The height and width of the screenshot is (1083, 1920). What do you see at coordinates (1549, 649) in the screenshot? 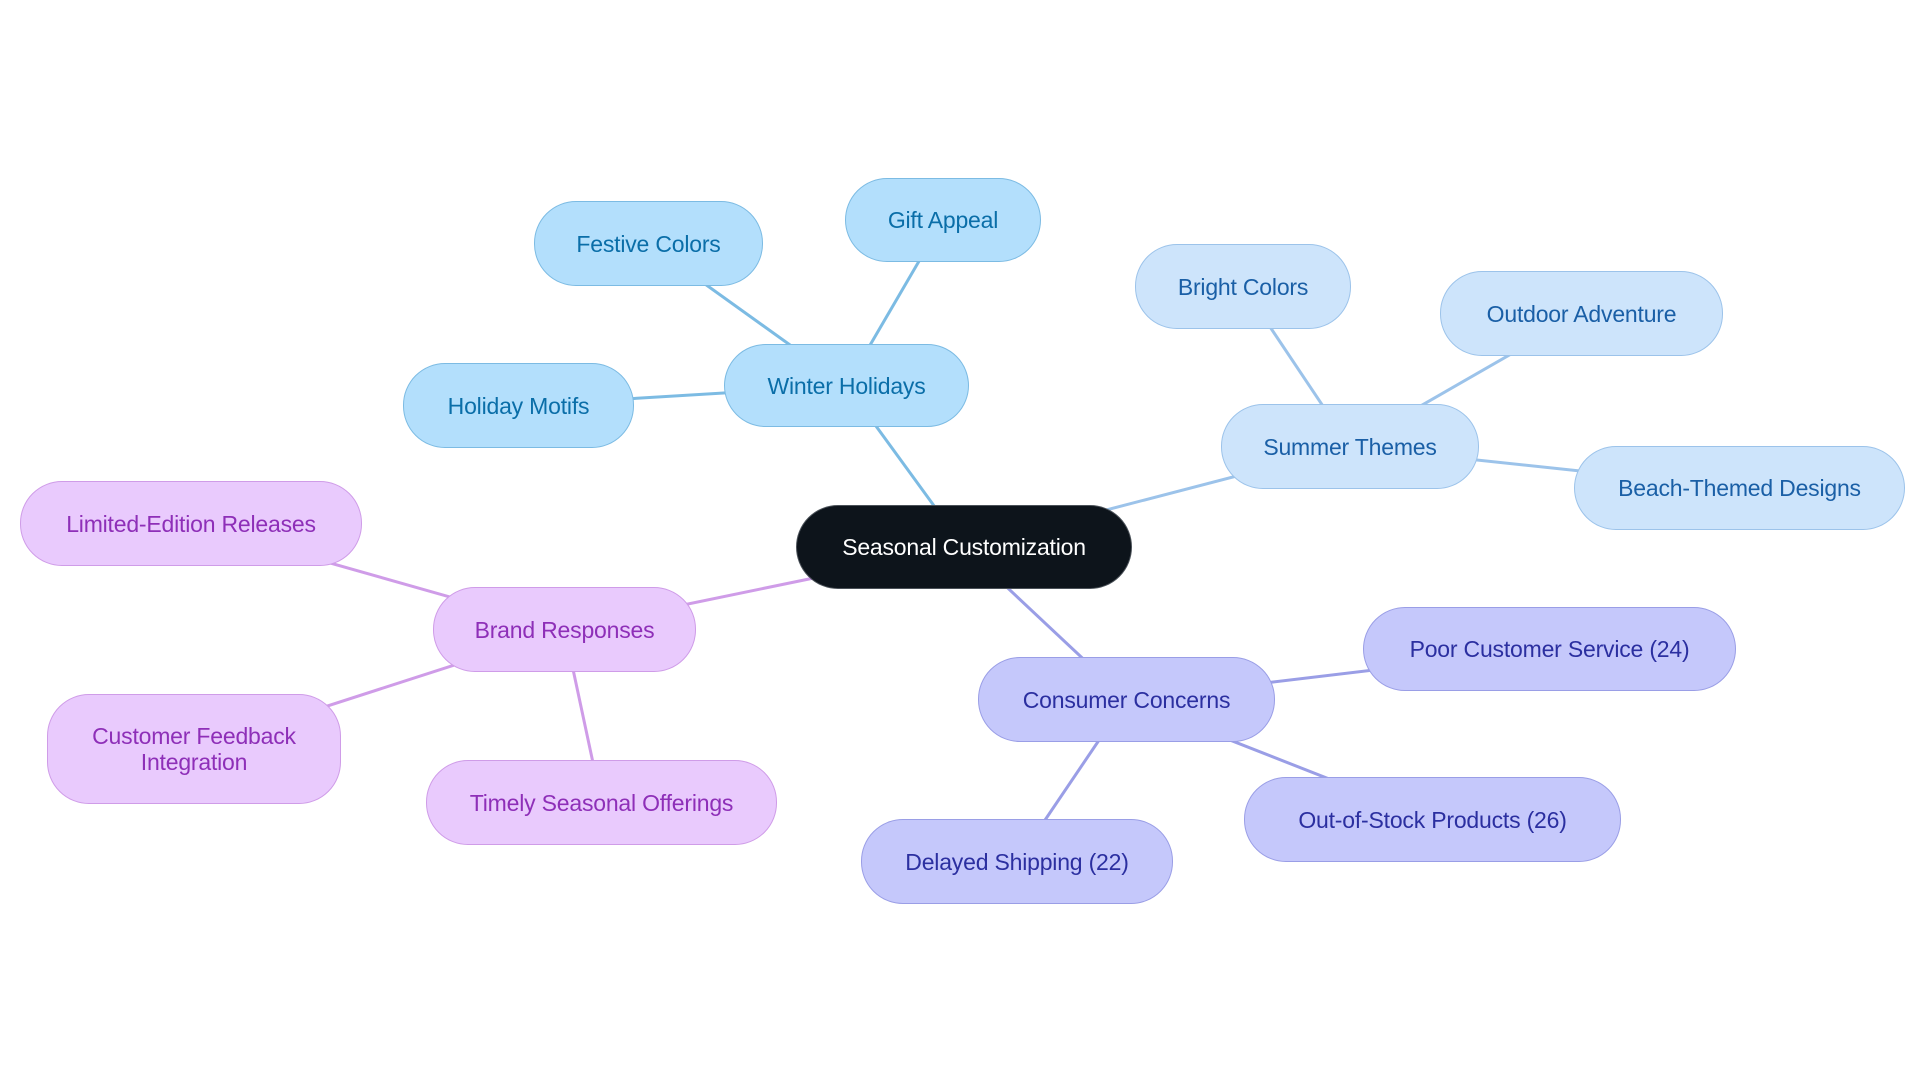
I see `leaf-node-poor-customer-service: Poor Customer Service (24)` at bounding box center [1549, 649].